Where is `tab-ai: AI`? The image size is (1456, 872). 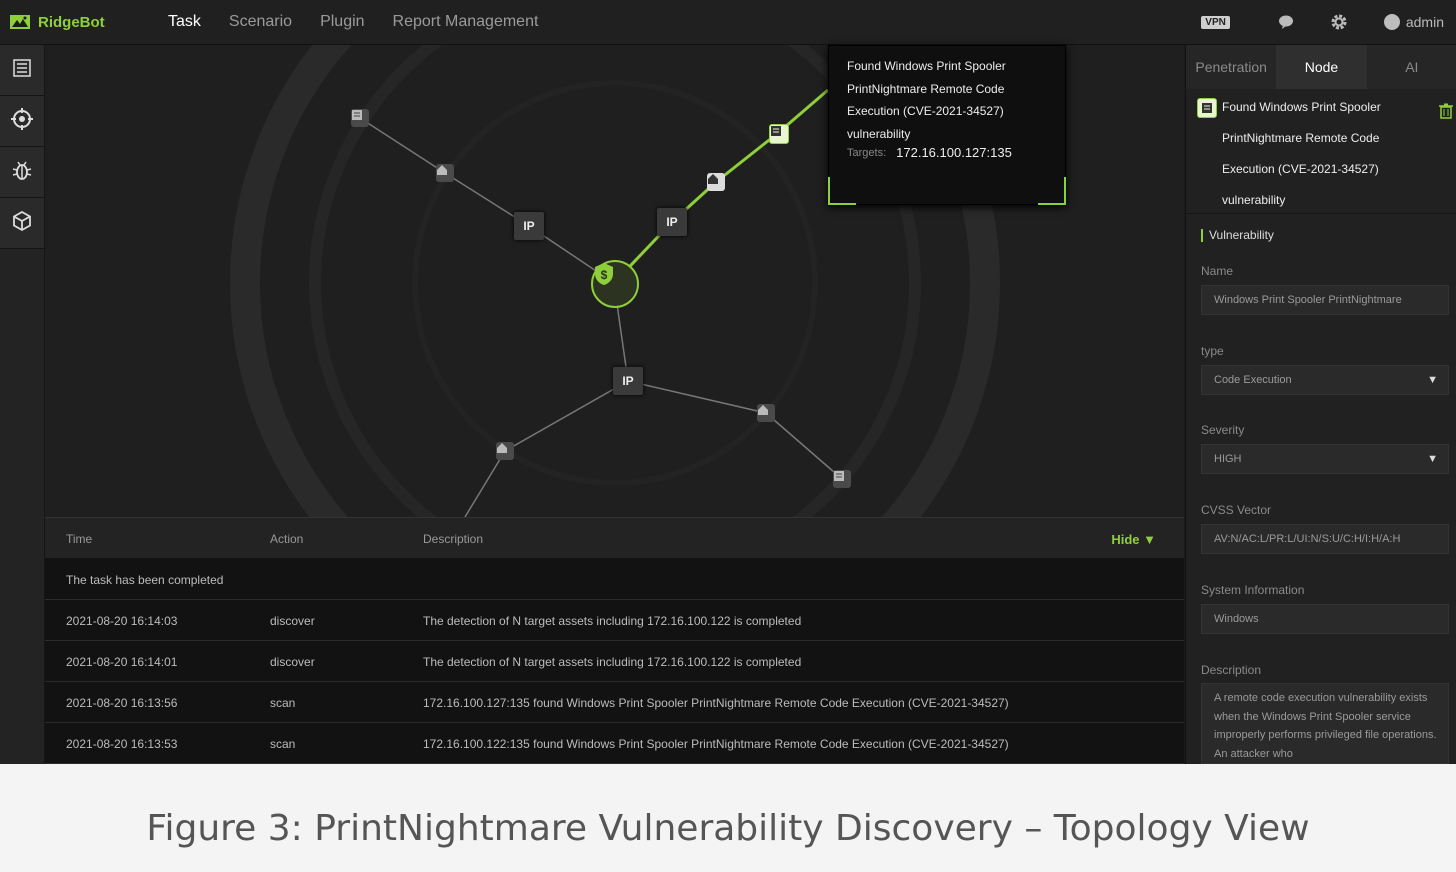 tab-ai: AI is located at coordinates (1411, 67).